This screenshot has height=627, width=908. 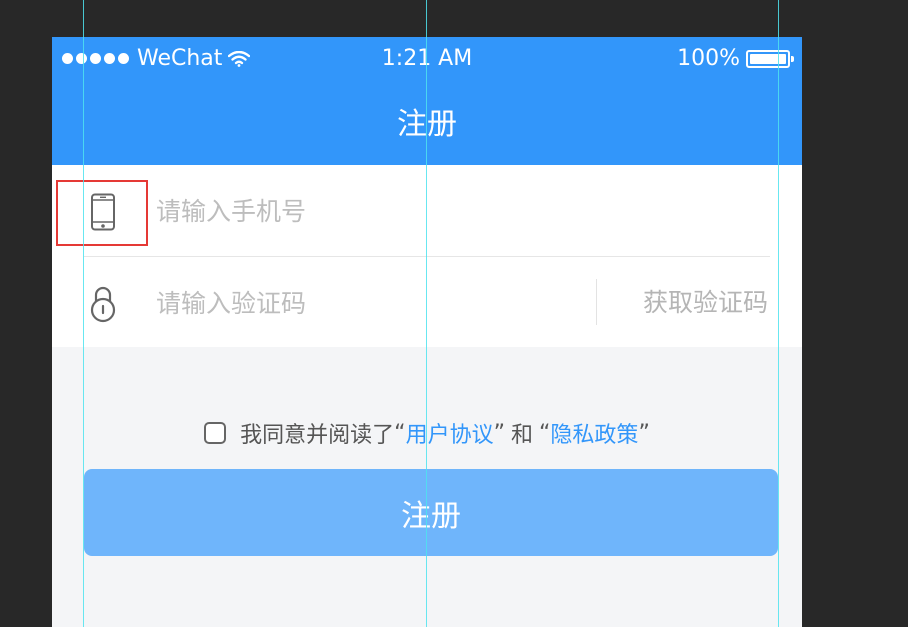 What do you see at coordinates (103, 212) in the screenshot?
I see `mobile-phone-icon` at bounding box center [103, 212].